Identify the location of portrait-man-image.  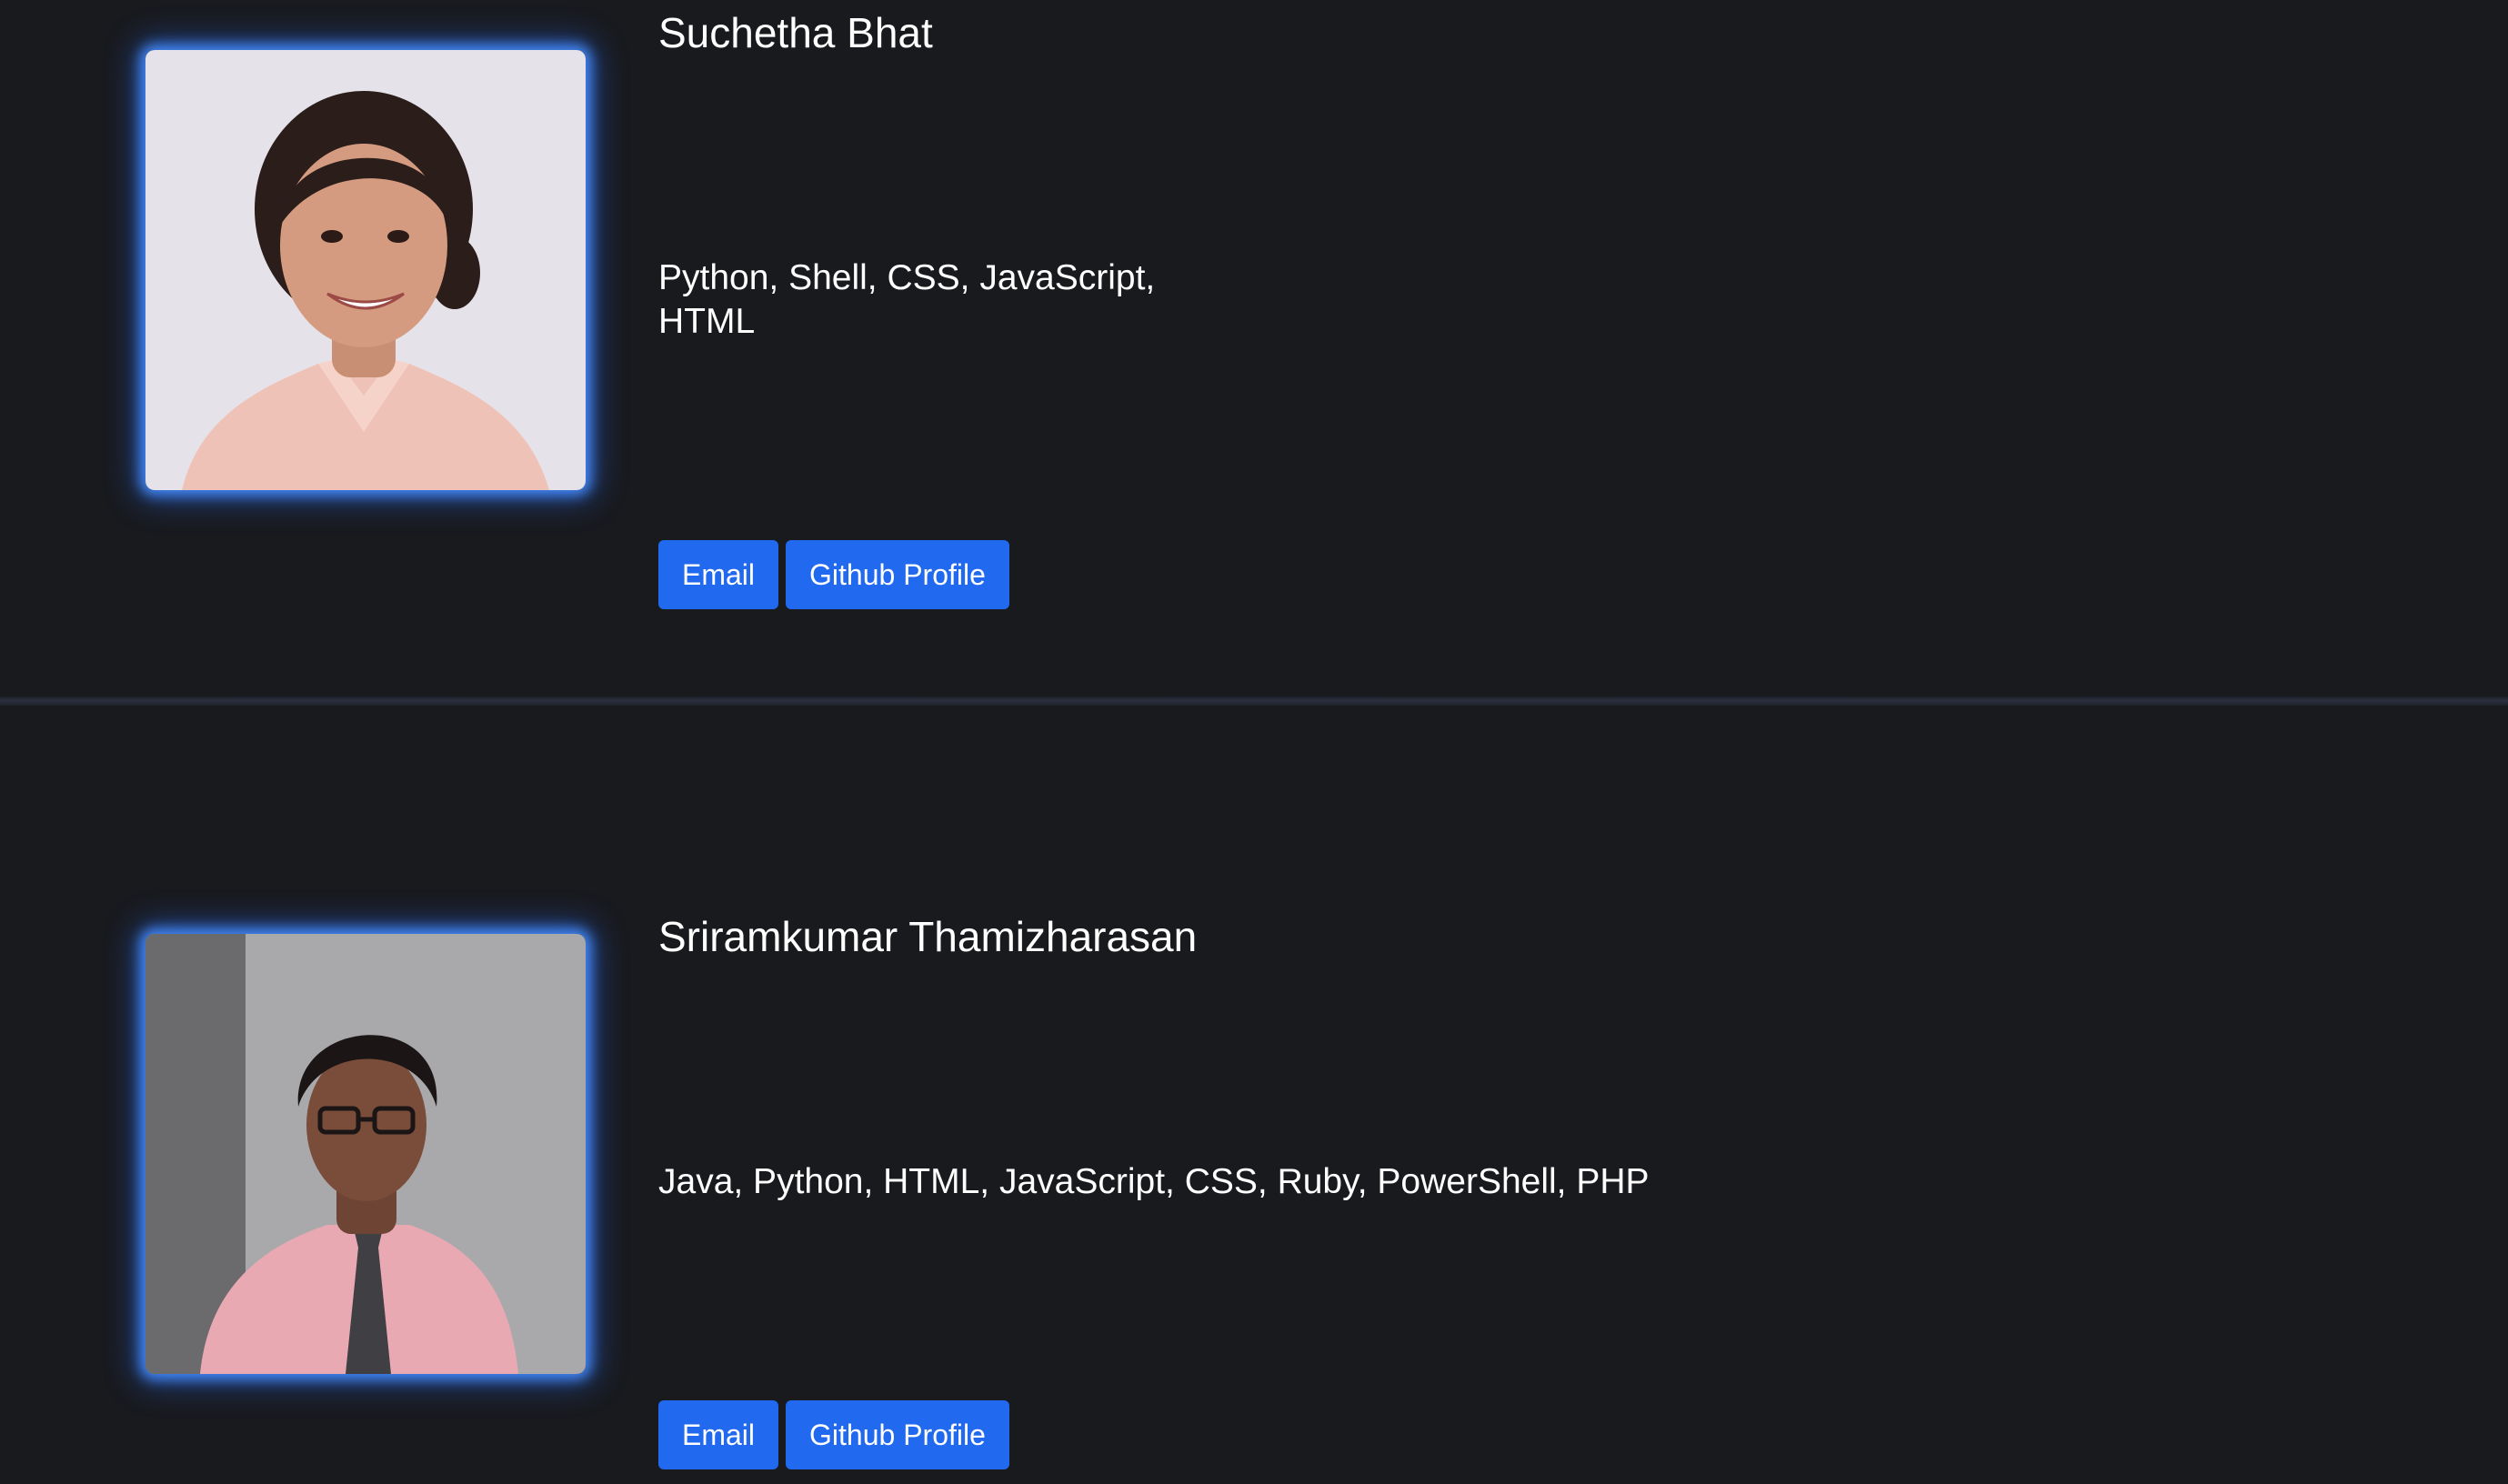
(365, 1154).